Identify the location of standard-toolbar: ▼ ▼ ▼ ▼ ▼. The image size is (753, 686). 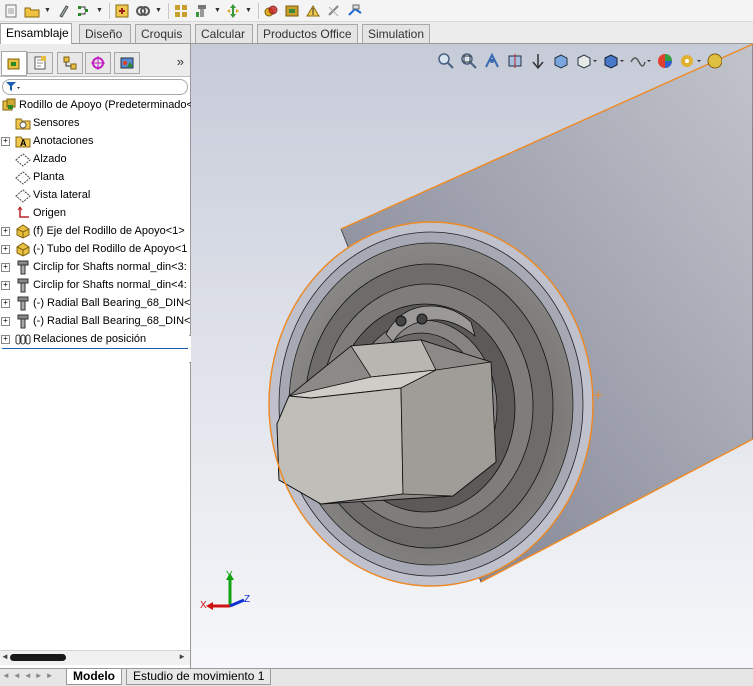
(376, 11).